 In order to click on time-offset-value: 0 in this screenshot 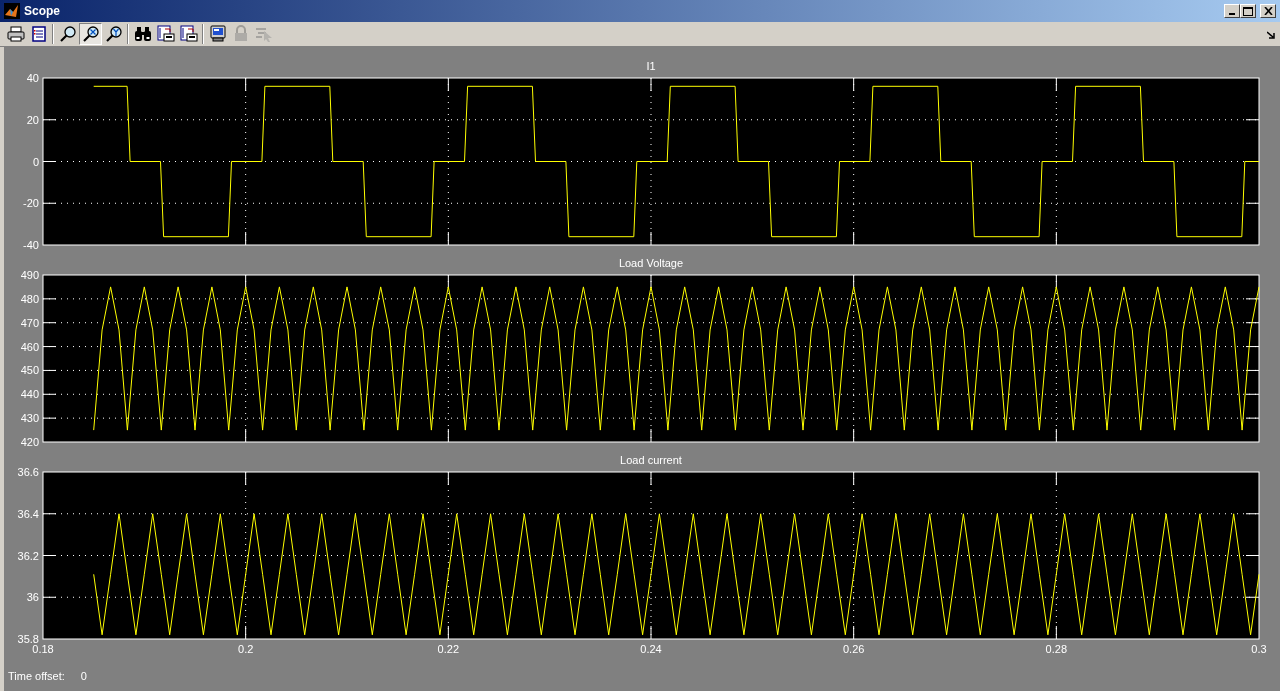, I will do `click(83, 676)`.